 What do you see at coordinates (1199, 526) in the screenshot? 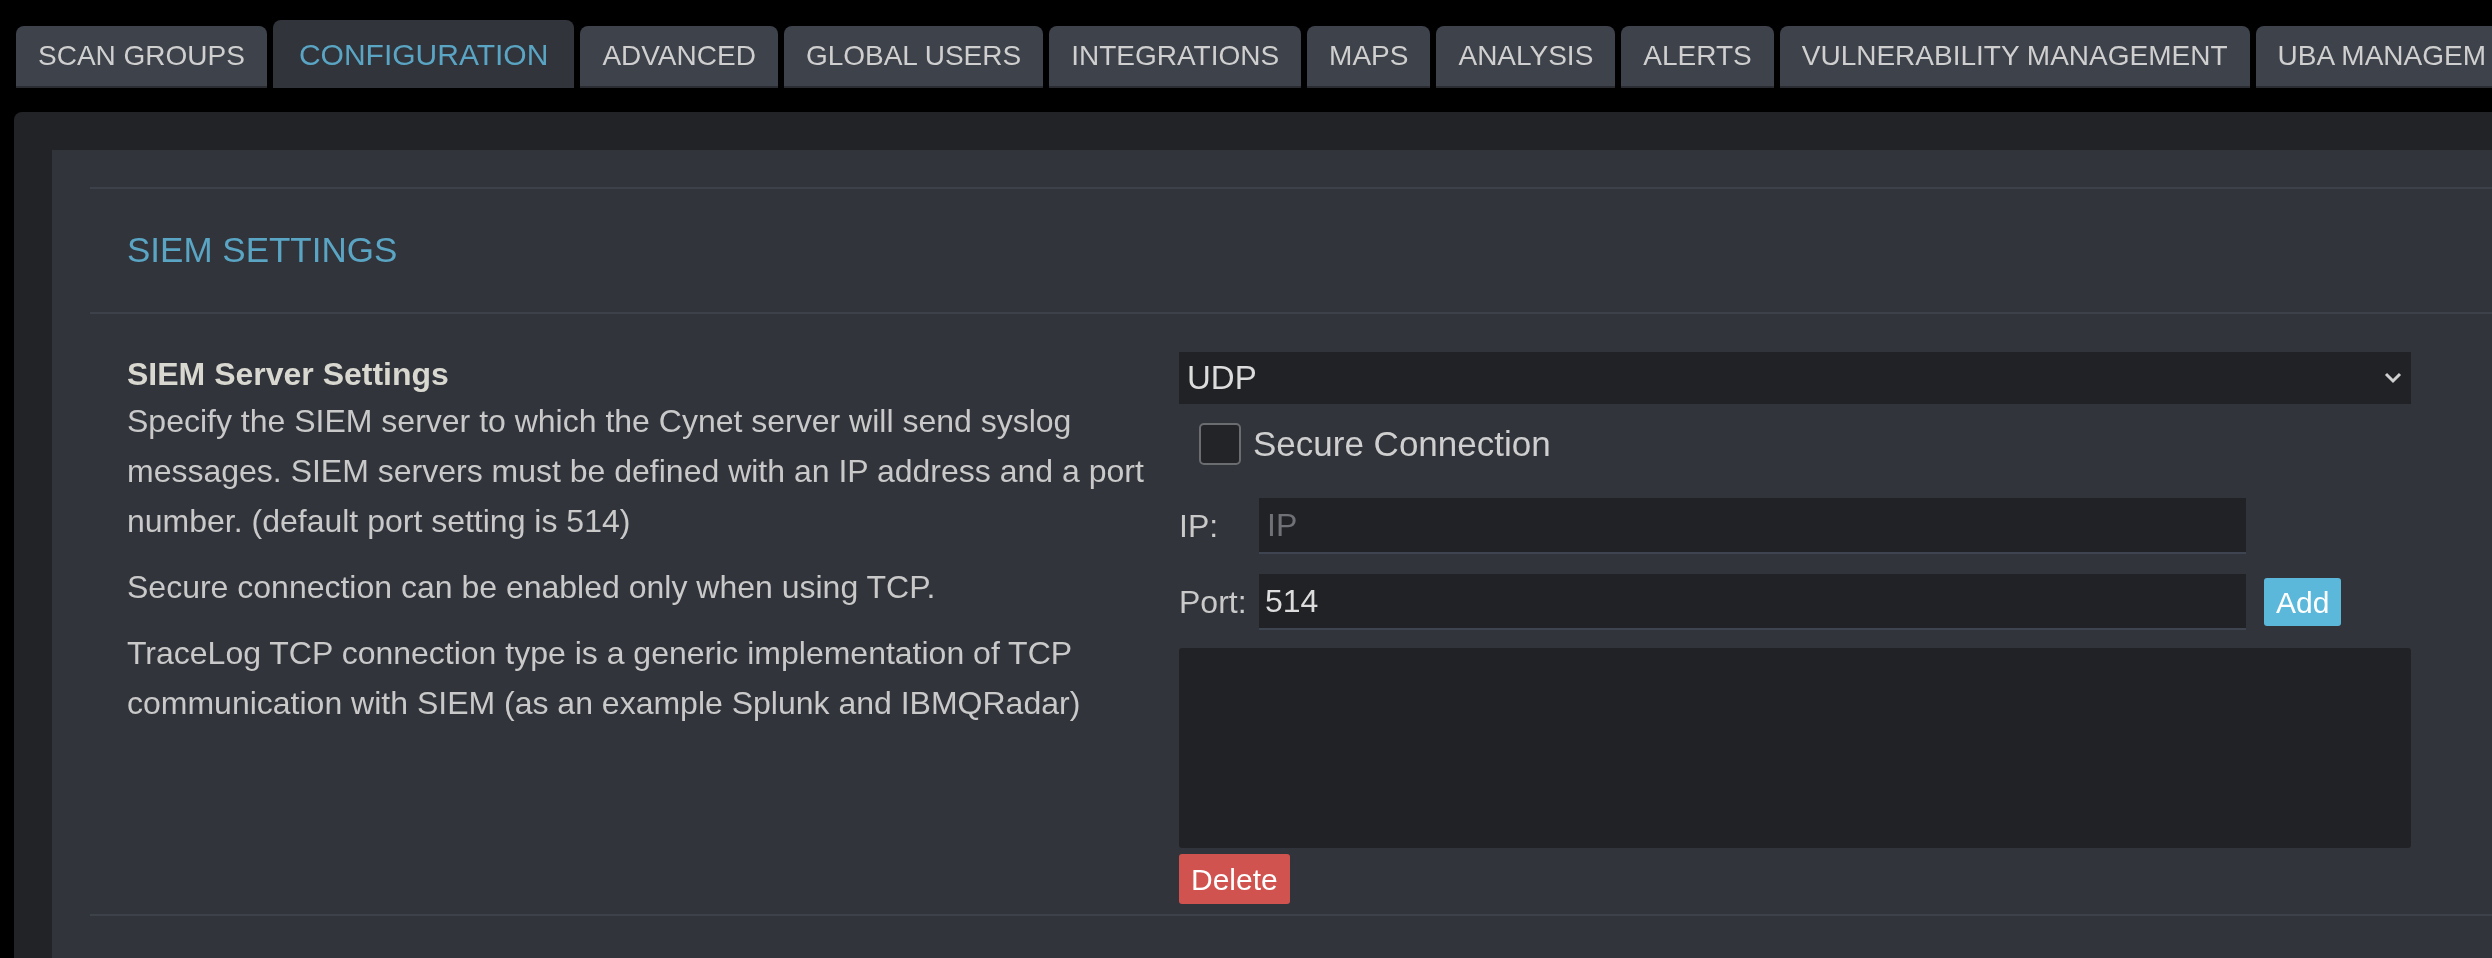
I see `field-label: IP:` at bounding box center [1199, 526].